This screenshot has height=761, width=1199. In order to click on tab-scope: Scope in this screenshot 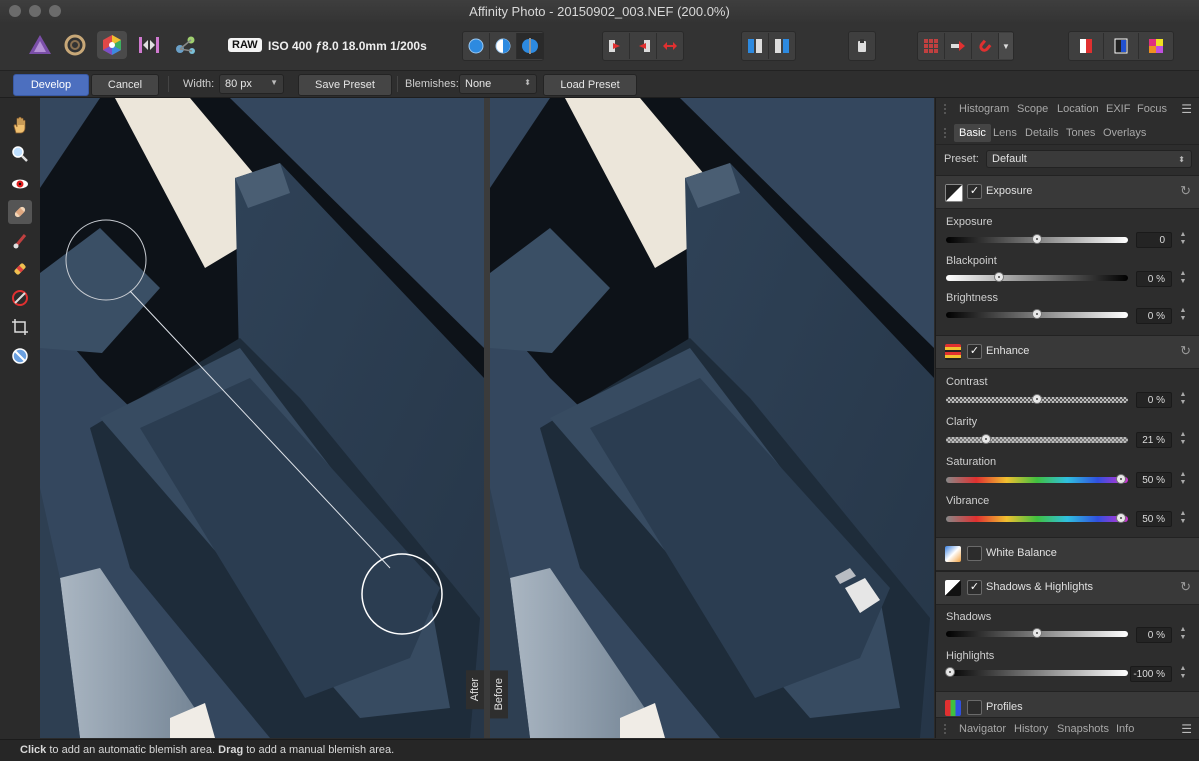, I will do `click(1032, 109)`.